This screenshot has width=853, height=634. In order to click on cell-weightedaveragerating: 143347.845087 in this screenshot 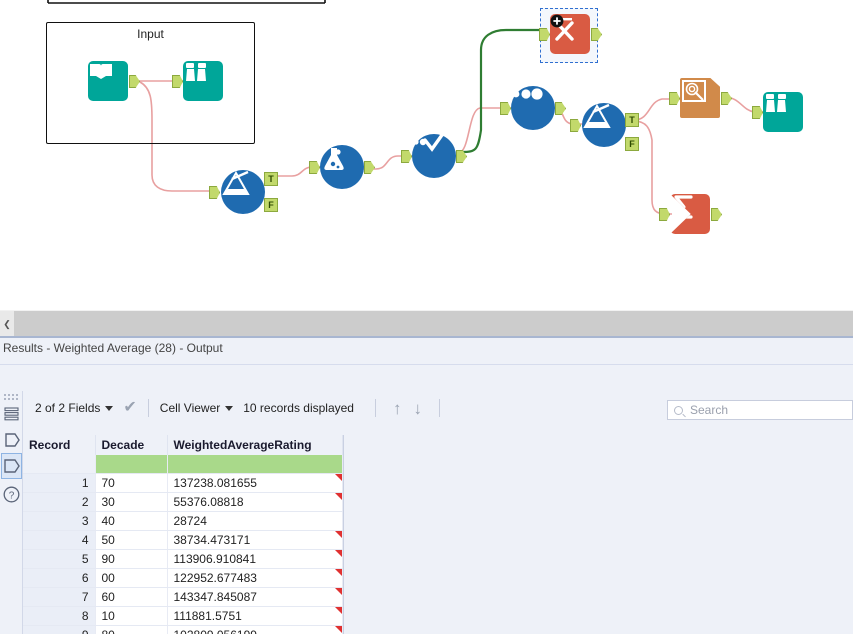, I will do `click(255, 597)`.